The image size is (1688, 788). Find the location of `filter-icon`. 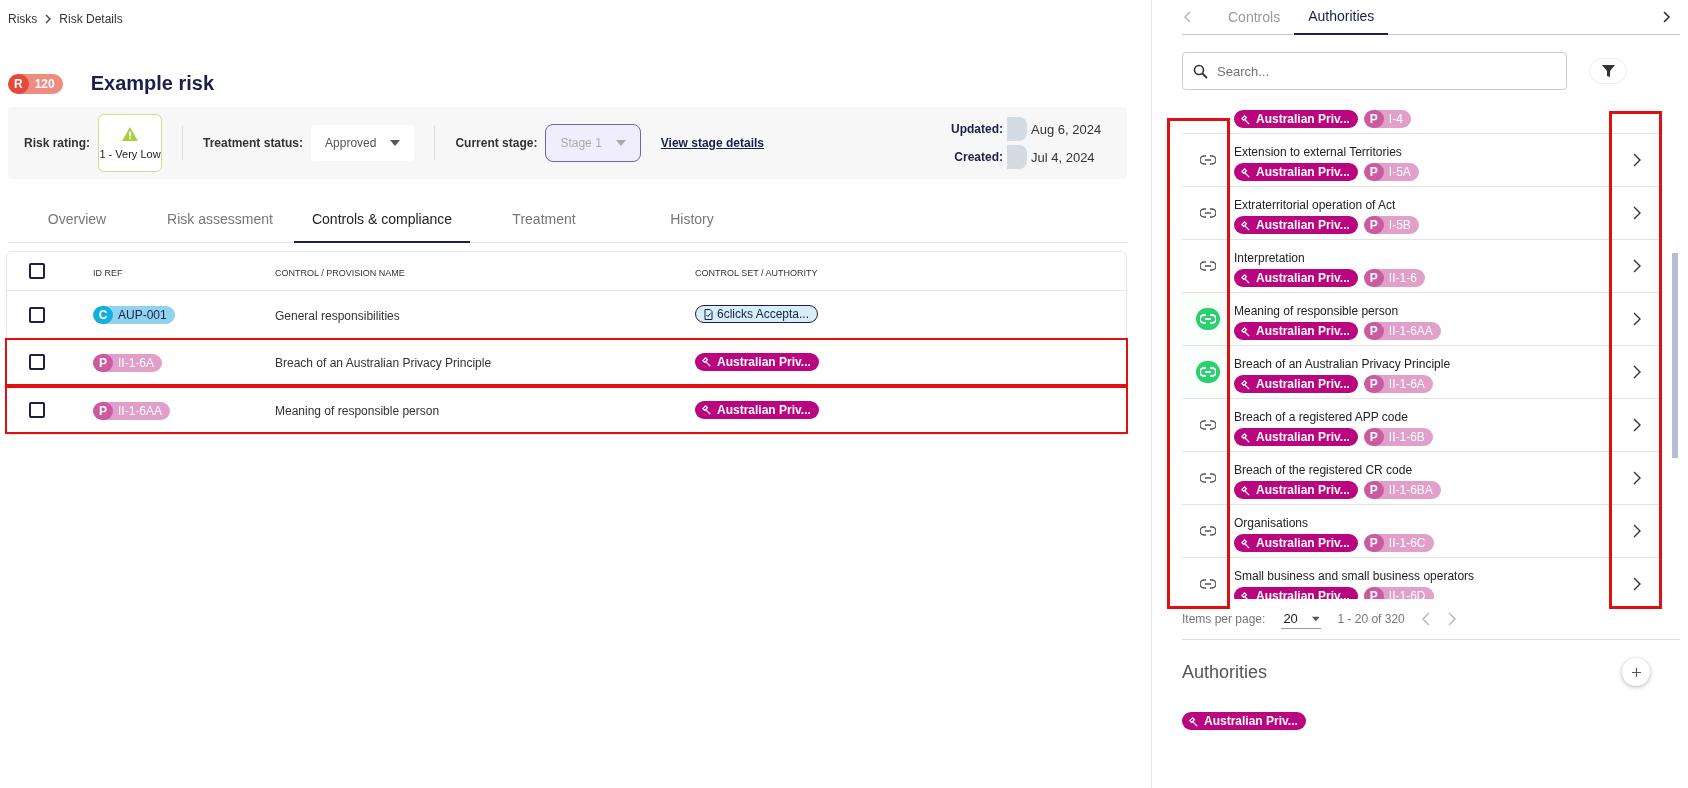

filter-icon is located at coordinates (1608, 71).